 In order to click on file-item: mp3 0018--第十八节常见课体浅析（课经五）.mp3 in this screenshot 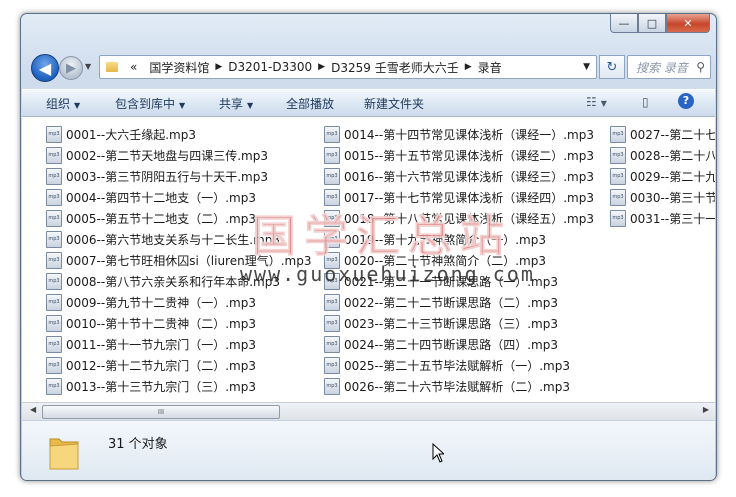, I will do `click(459, 218)`.